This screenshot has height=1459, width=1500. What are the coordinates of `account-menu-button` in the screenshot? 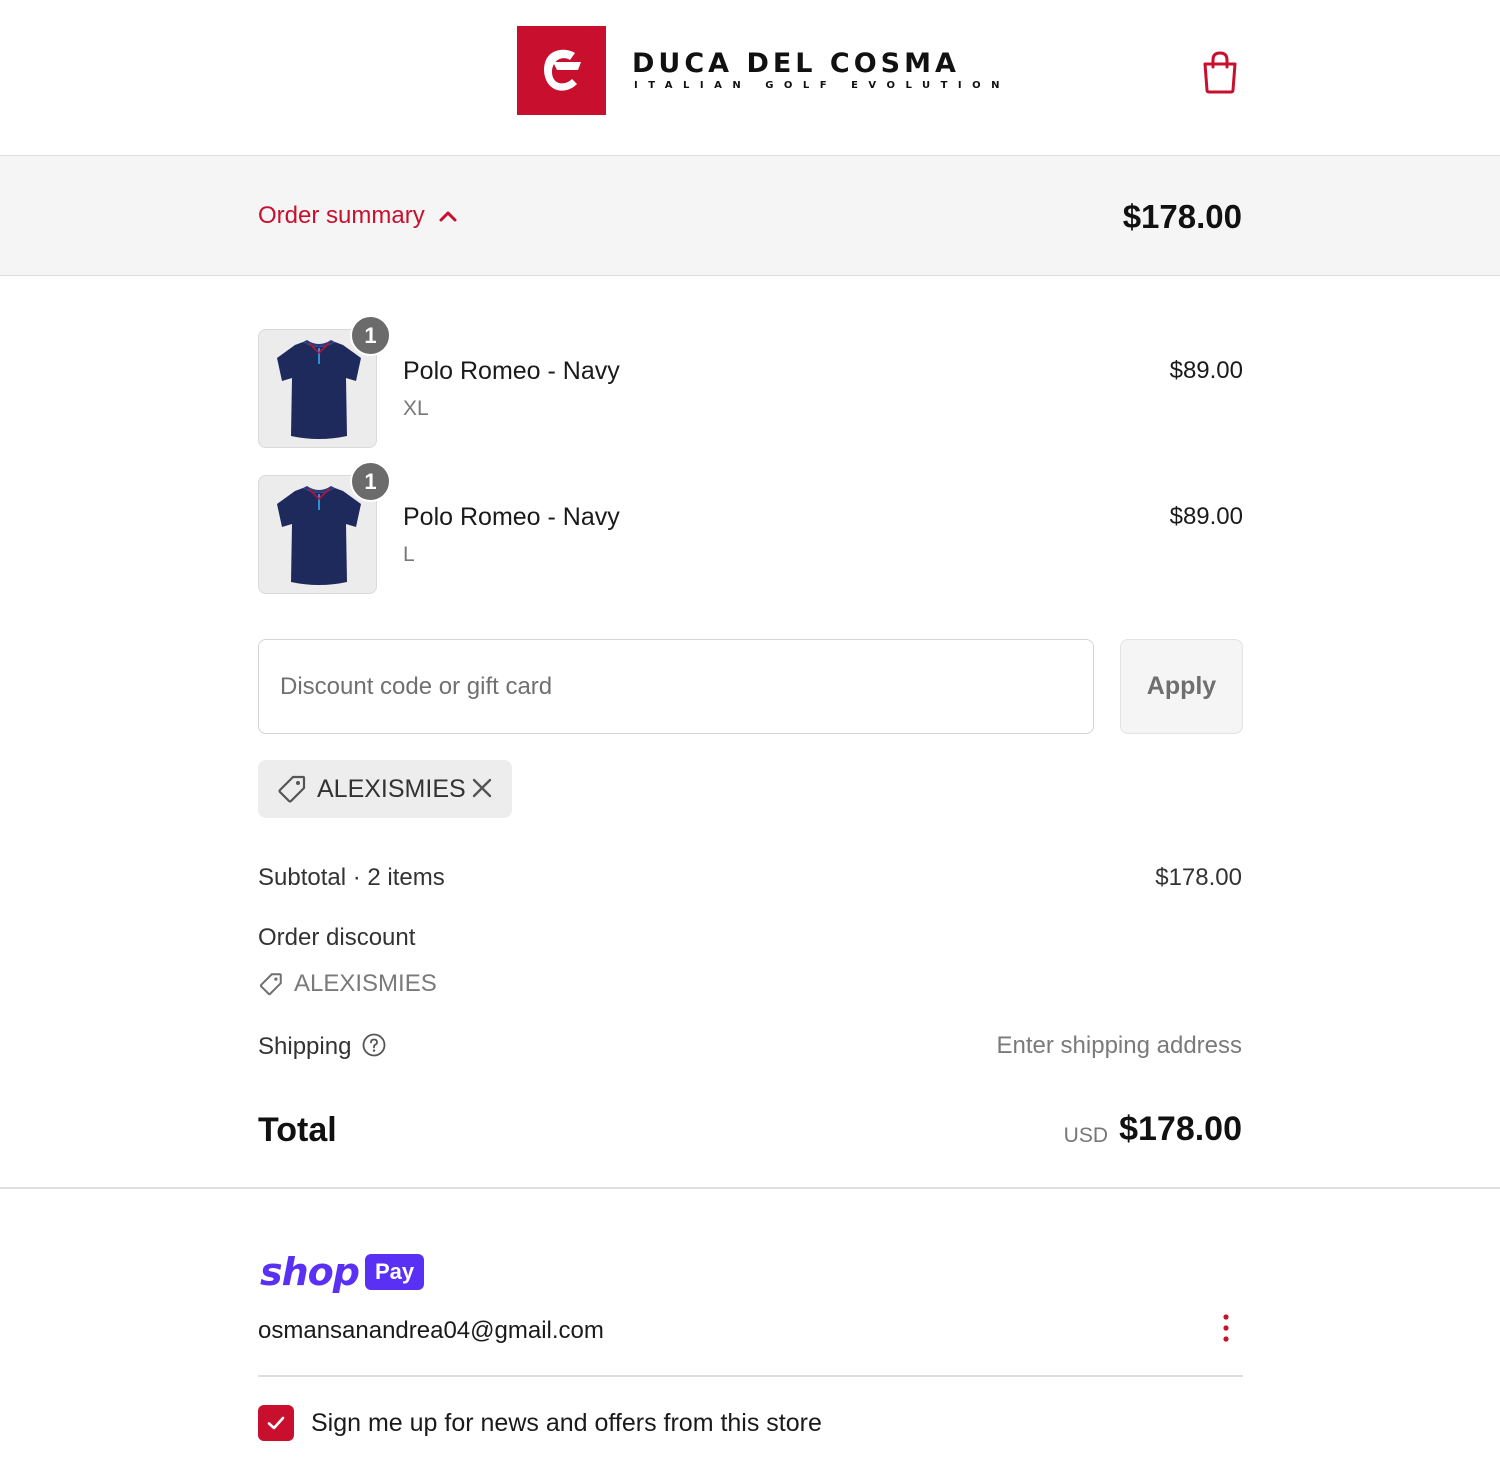 It's located at (1226, 1328).